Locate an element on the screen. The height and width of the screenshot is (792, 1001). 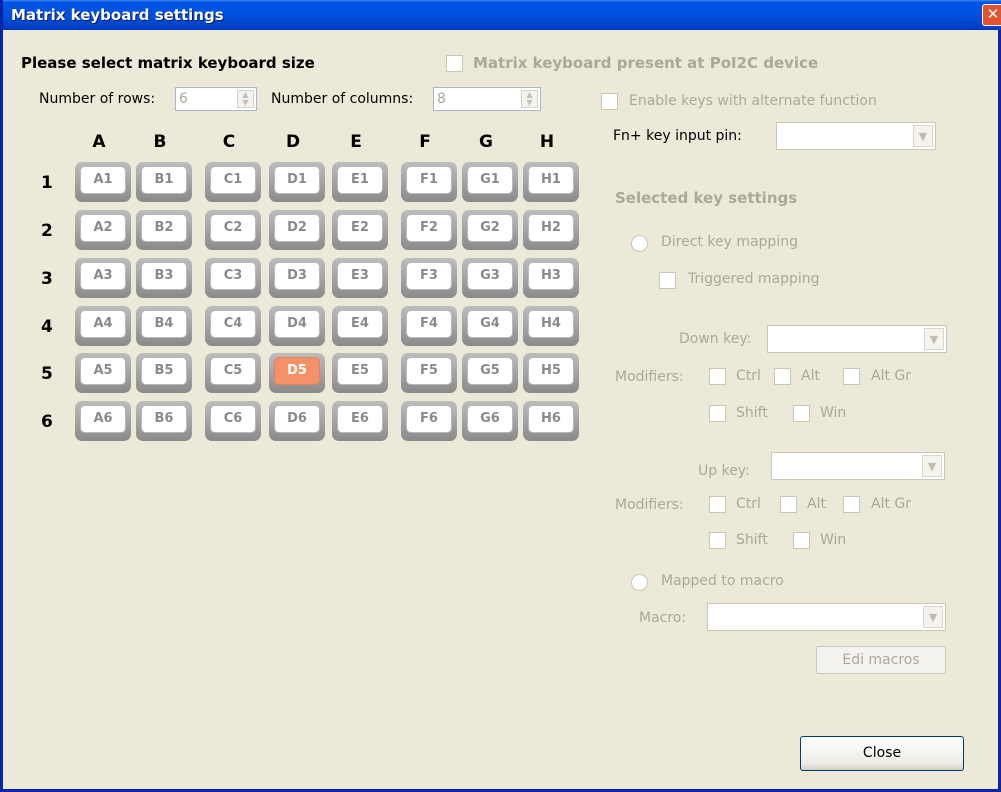
key-e6: E6 is located at coordinates (360, 421).